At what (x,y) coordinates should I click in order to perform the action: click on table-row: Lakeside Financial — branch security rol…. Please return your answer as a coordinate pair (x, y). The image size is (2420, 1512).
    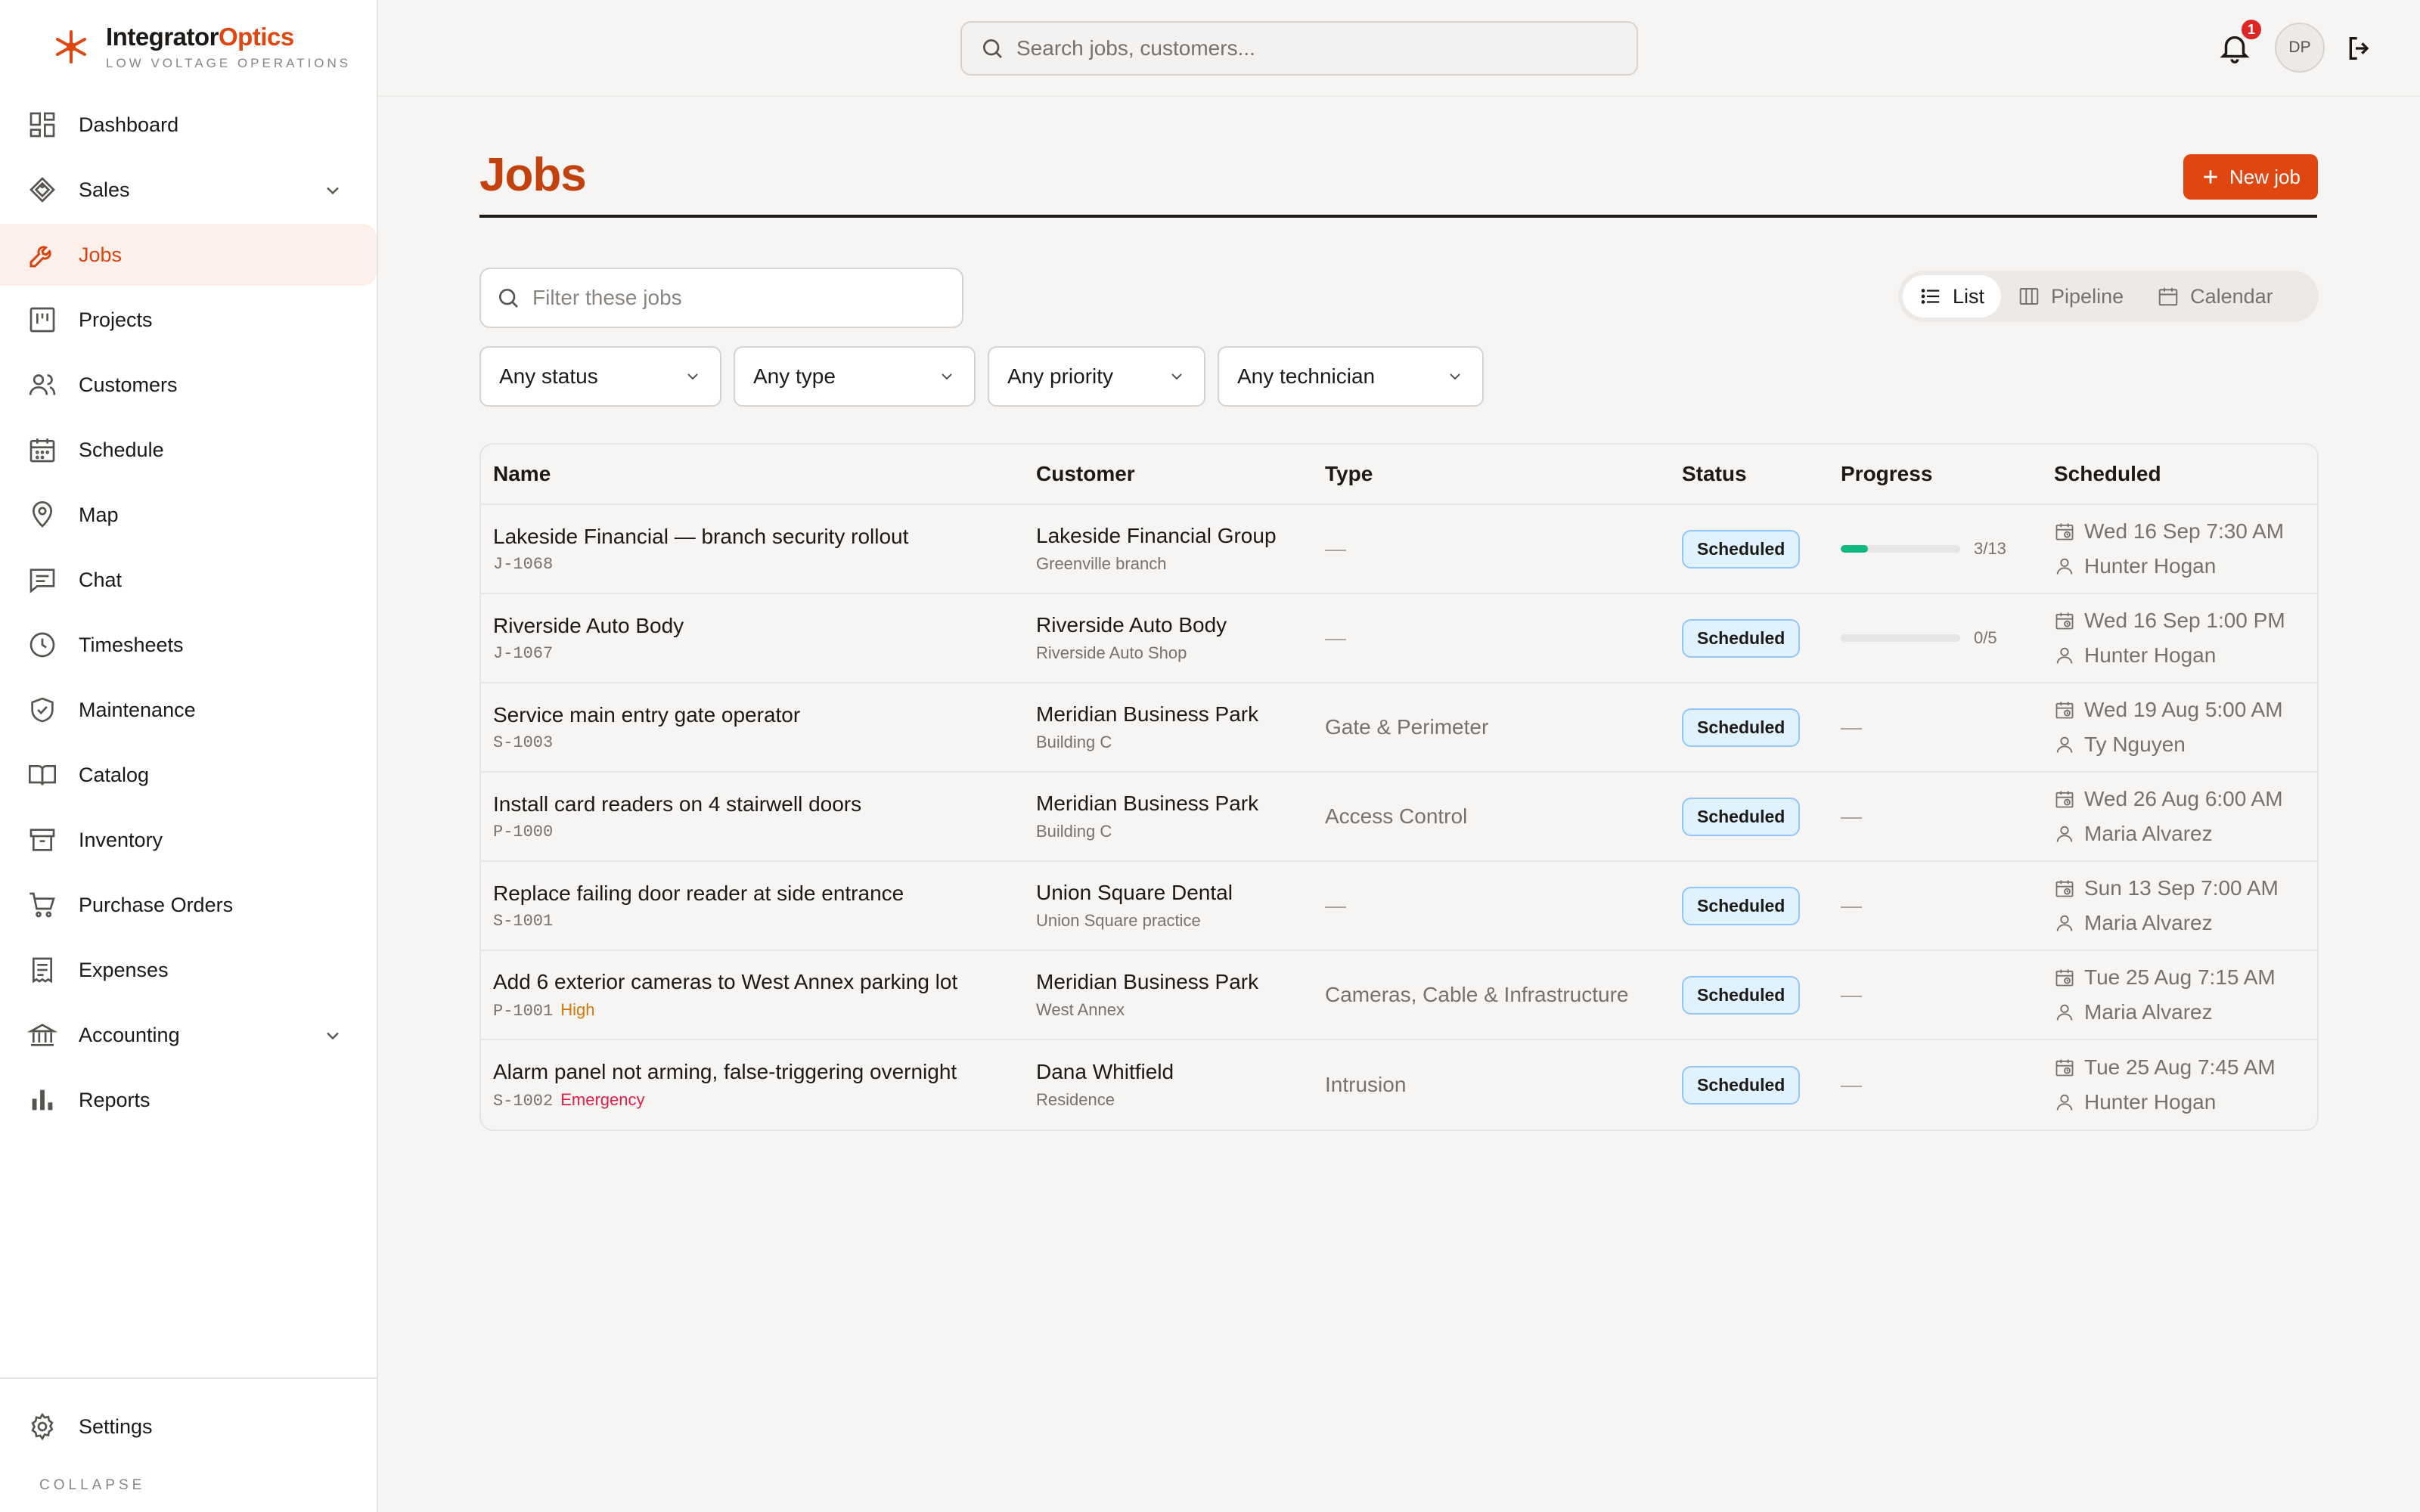
    Looking at the image, I should click on (1399, 549).